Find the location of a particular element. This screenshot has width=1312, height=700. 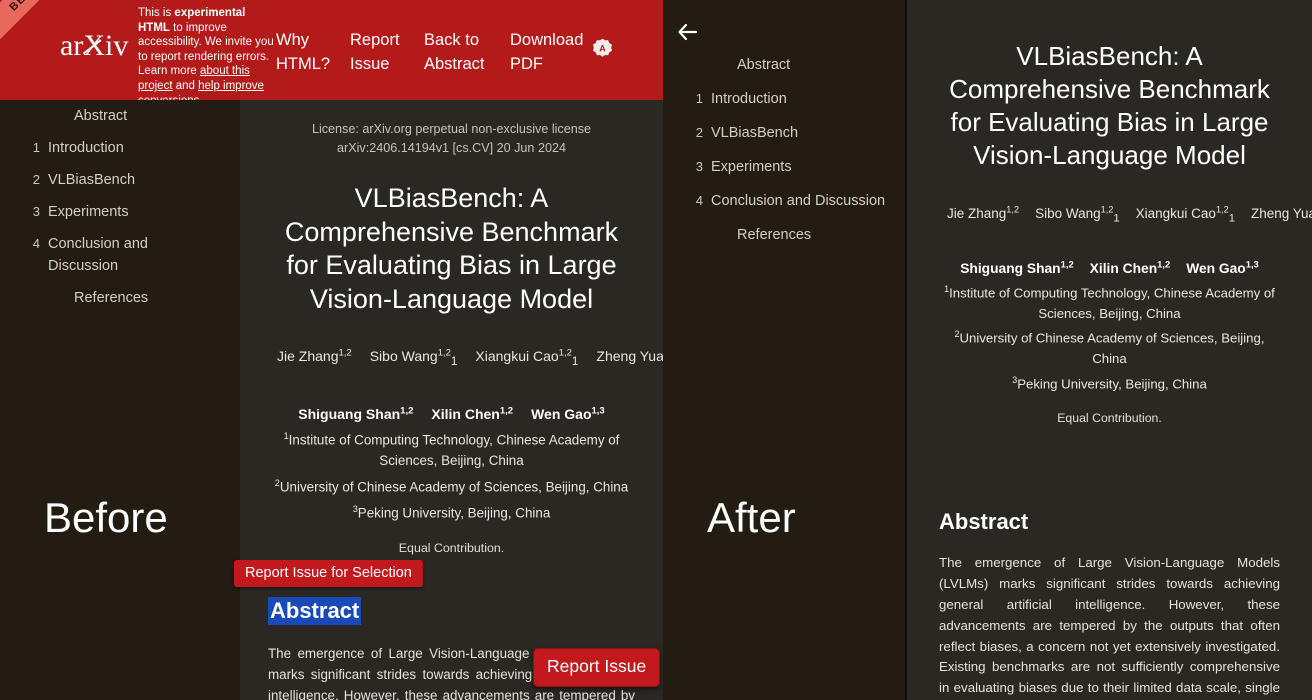

download-pdf-link: Download PDF is located at coordinates (547, 52).